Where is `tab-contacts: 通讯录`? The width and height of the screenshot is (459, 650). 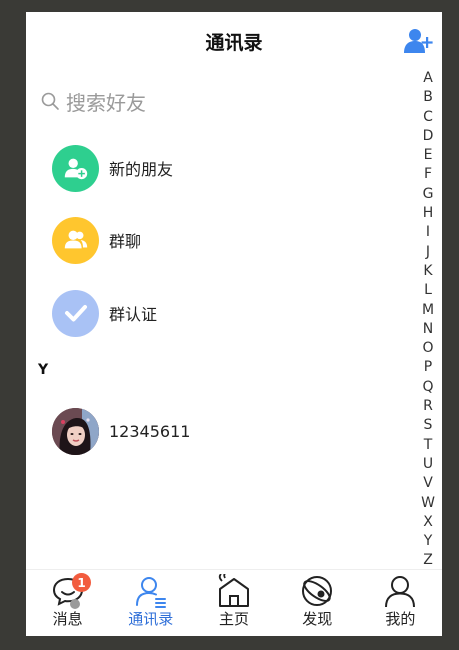 tab-contacts: 通讯录 is located at coordinates (150, 603).